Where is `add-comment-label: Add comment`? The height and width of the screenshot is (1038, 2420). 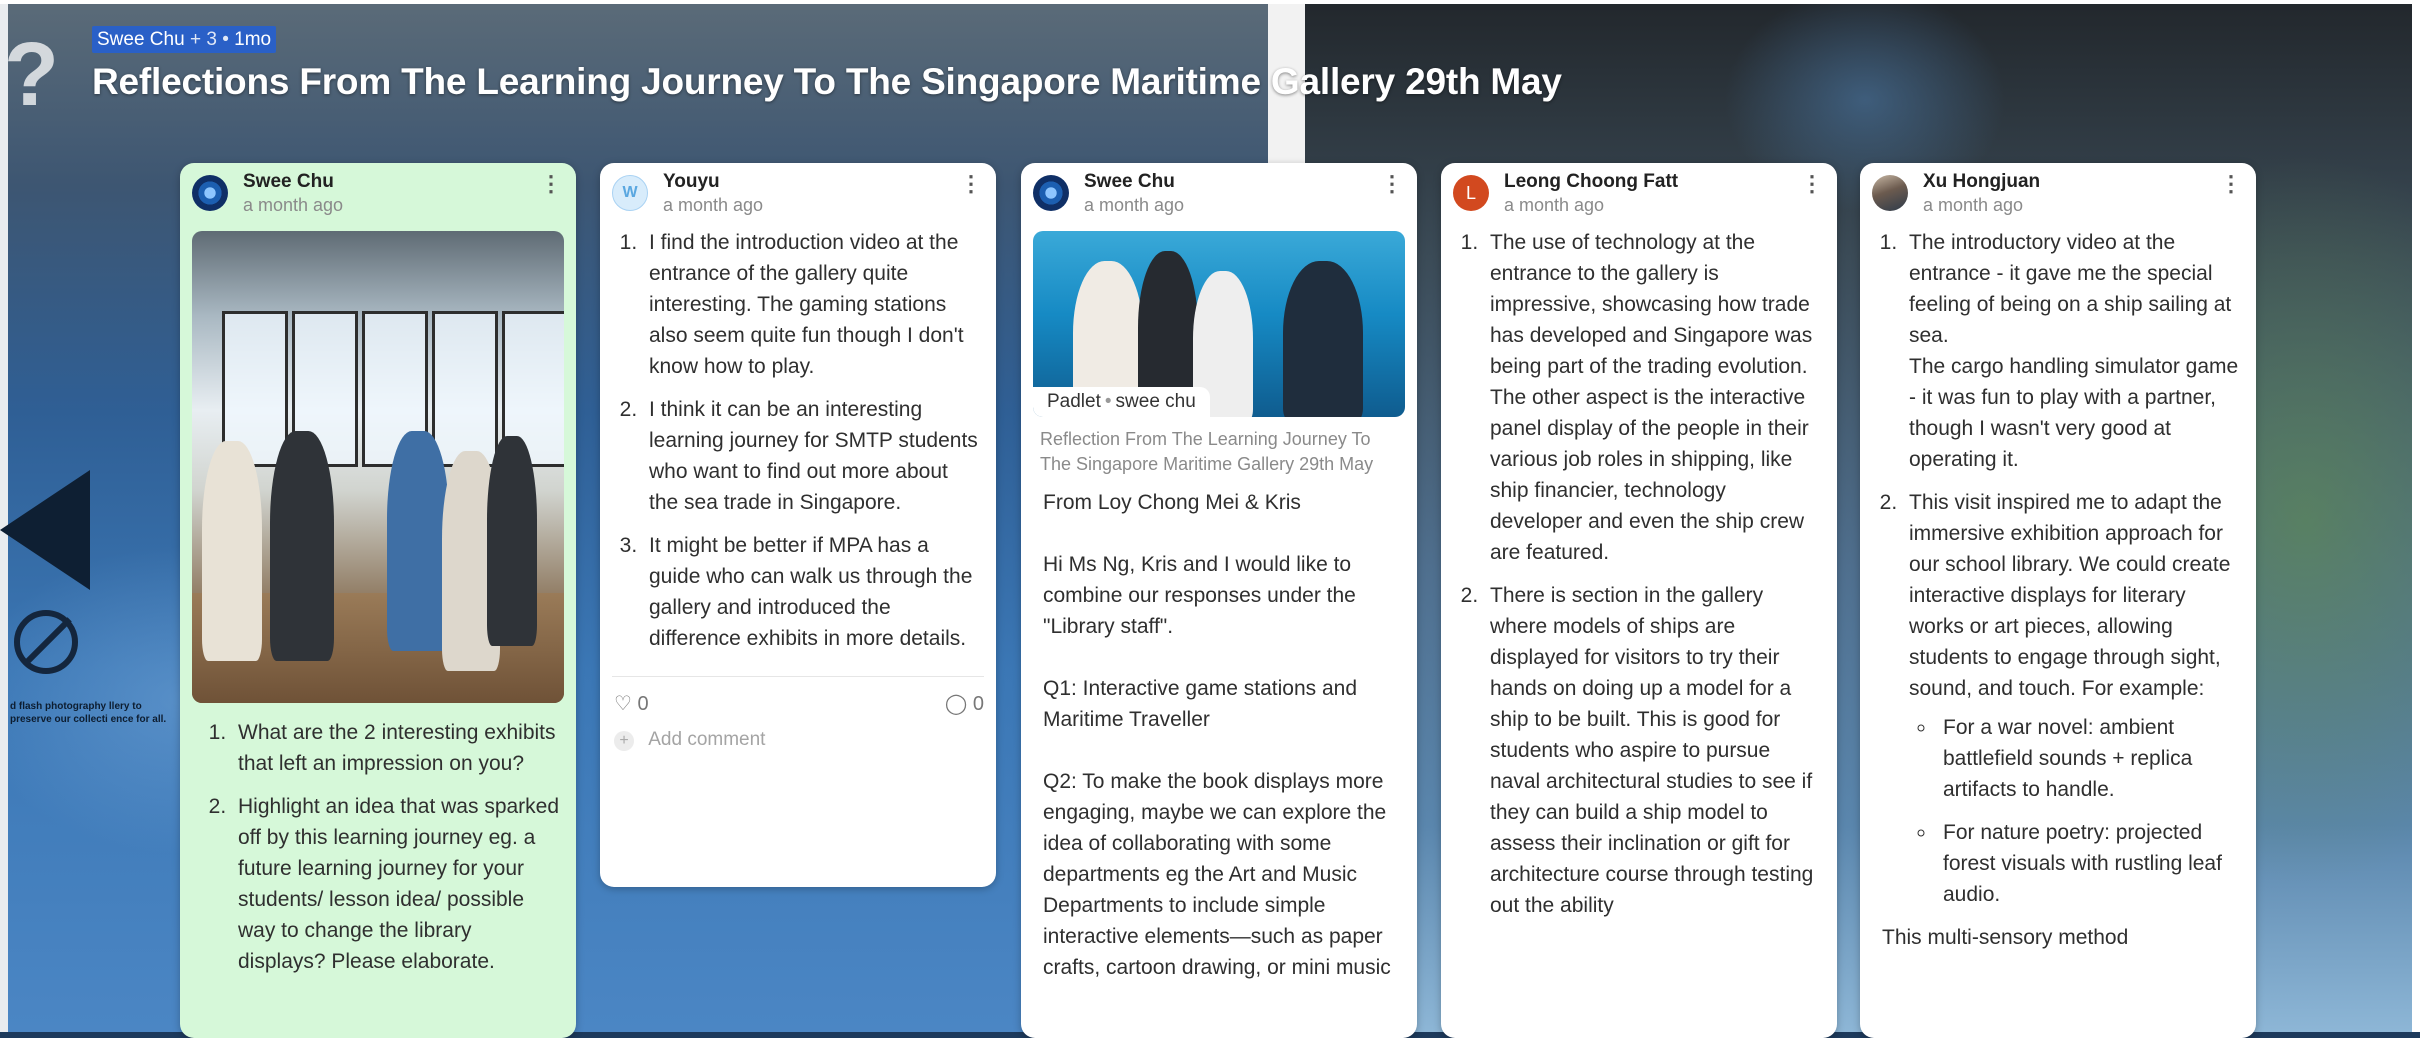
add-comment-label: Add comment is located at coordinates (707, 739).